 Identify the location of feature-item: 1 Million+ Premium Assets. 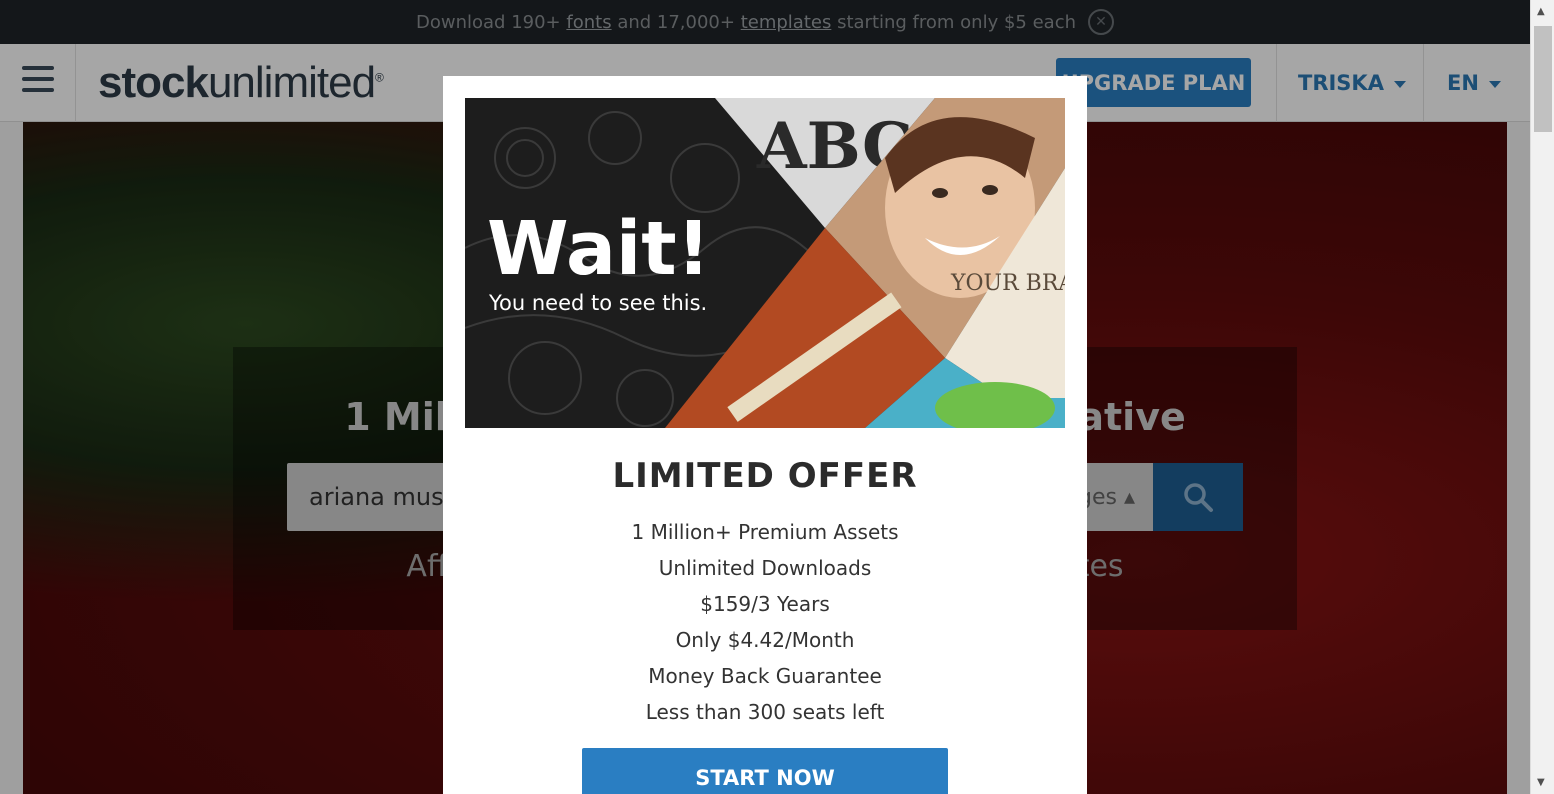
(765, 532).